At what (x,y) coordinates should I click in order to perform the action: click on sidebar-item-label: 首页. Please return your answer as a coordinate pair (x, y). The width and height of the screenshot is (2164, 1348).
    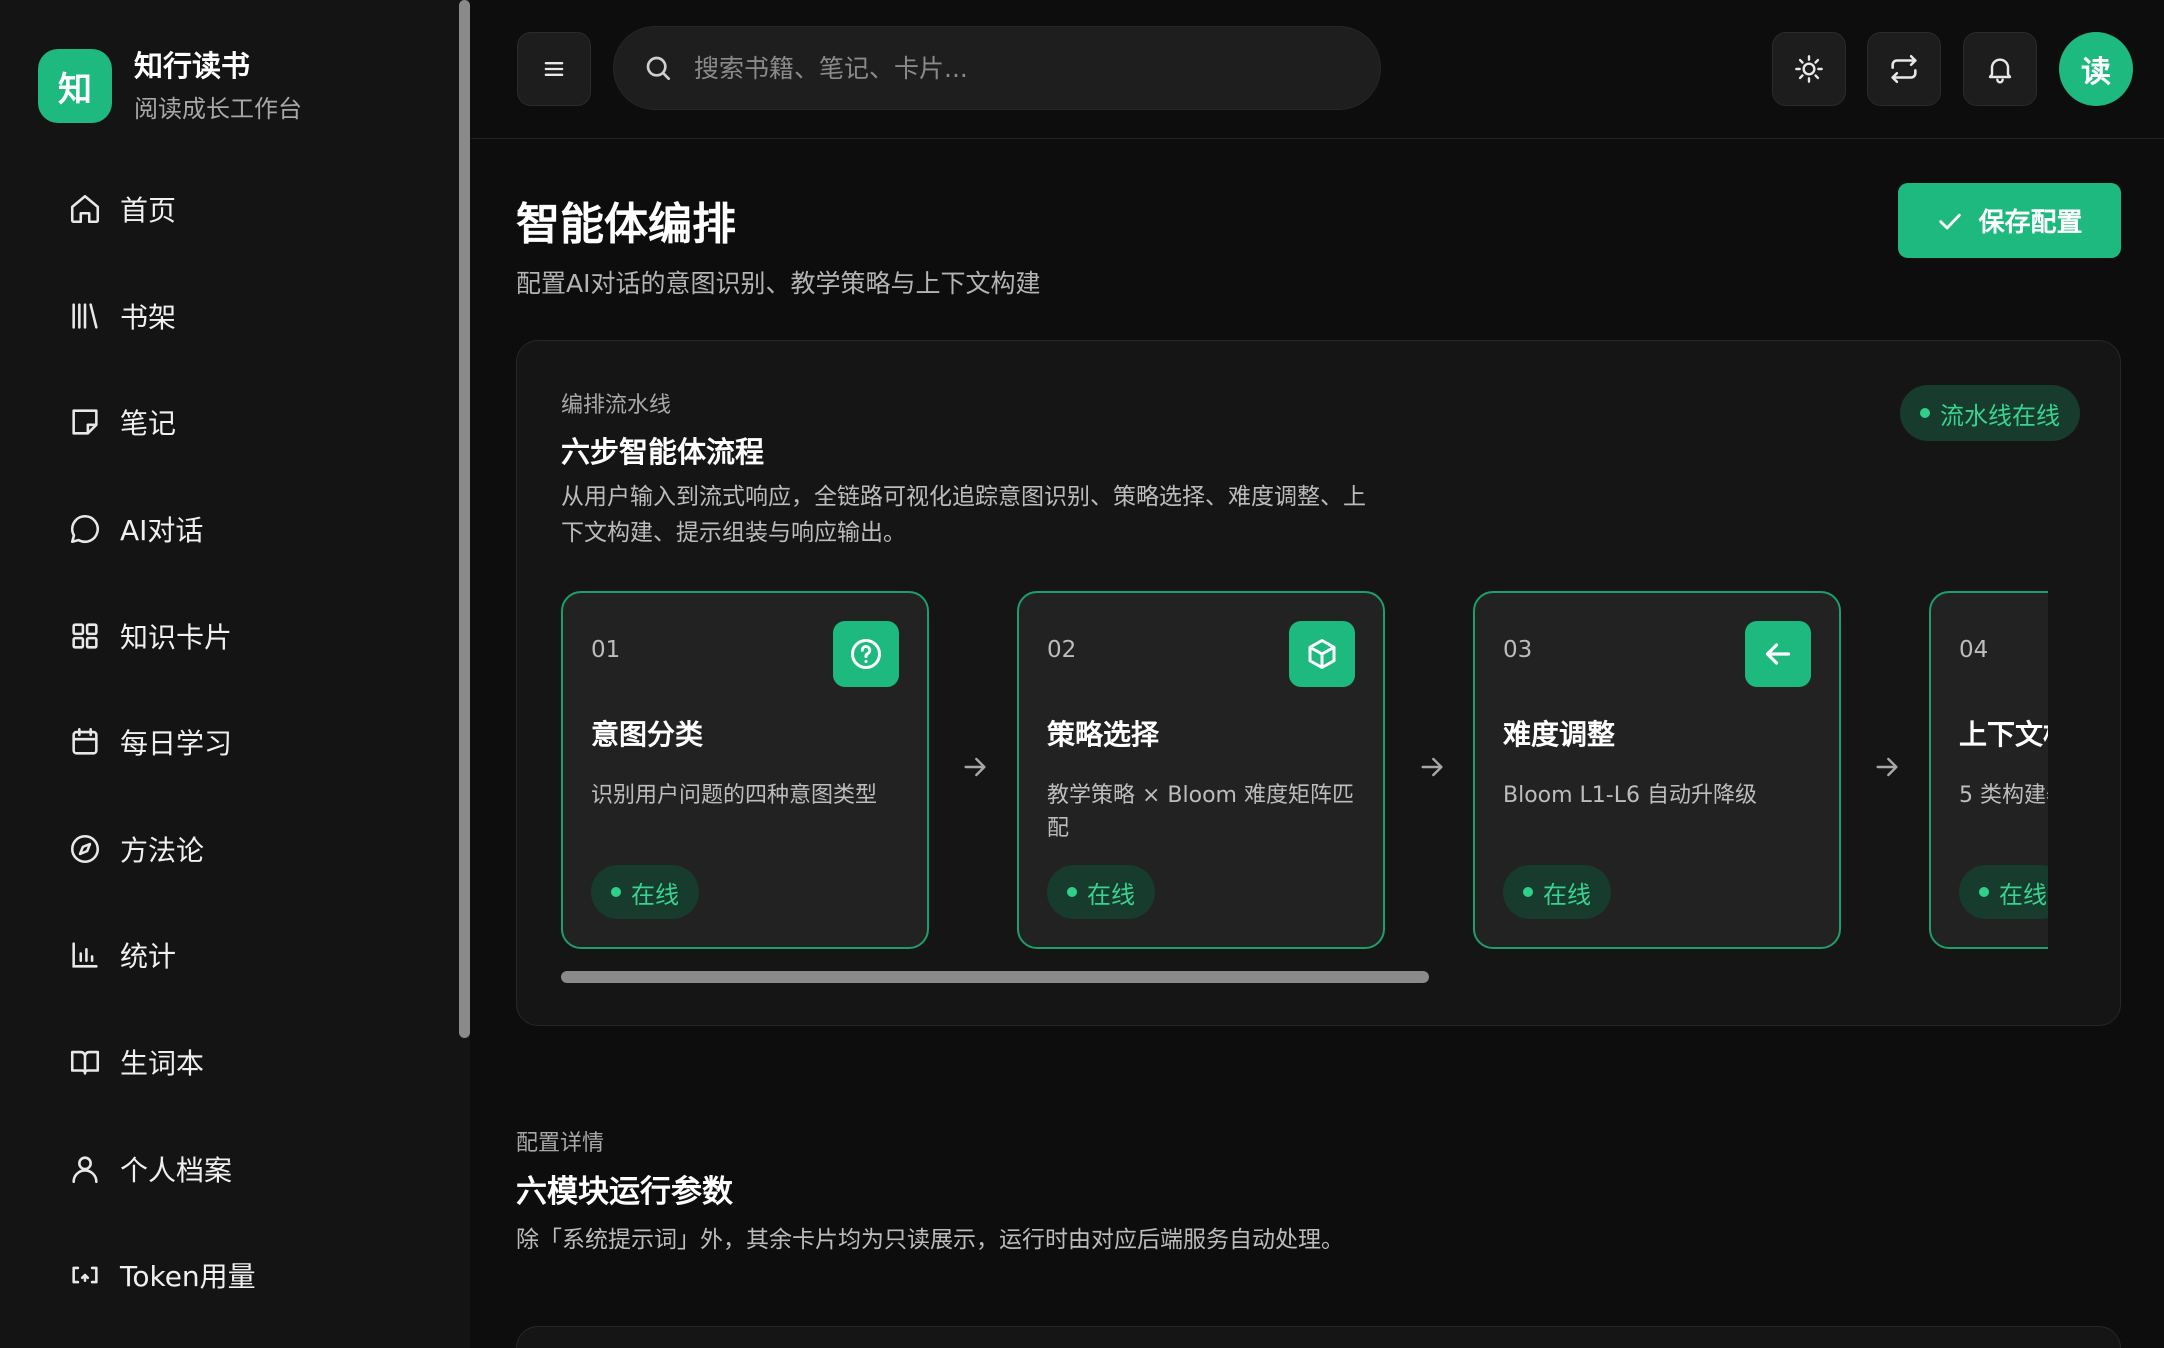
    Looking at the image, I should click on (148, 211).